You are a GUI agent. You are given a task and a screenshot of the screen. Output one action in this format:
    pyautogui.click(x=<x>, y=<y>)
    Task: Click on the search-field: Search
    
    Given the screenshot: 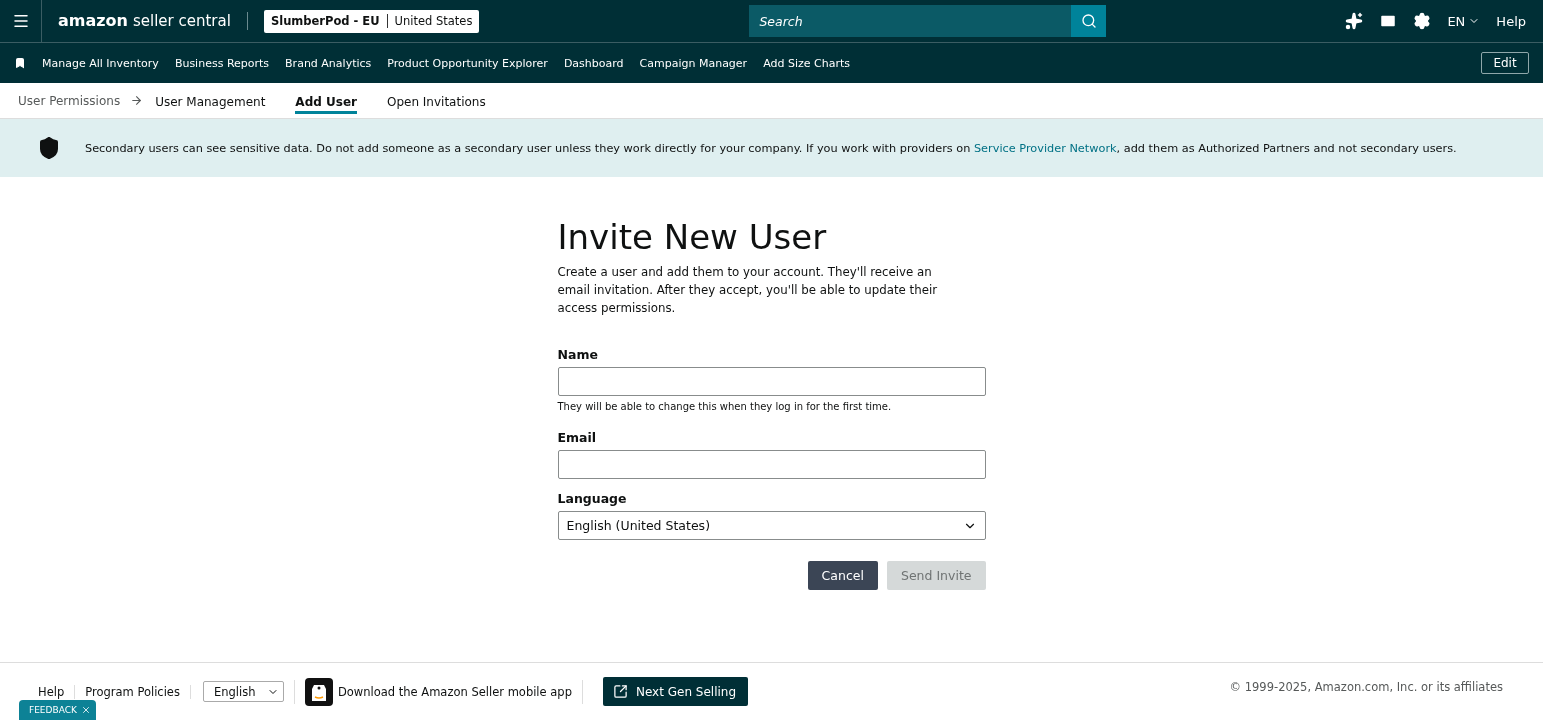 What is the action you would take?
    pyautogui.click(x=910, y=21)
    